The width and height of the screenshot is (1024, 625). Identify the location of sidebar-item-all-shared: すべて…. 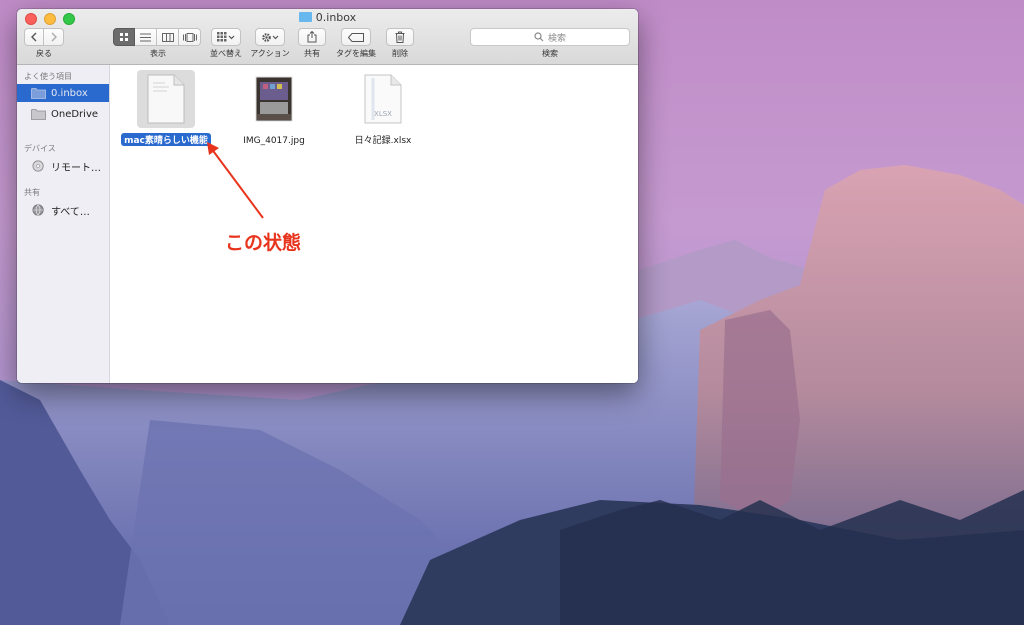
(63, 210).